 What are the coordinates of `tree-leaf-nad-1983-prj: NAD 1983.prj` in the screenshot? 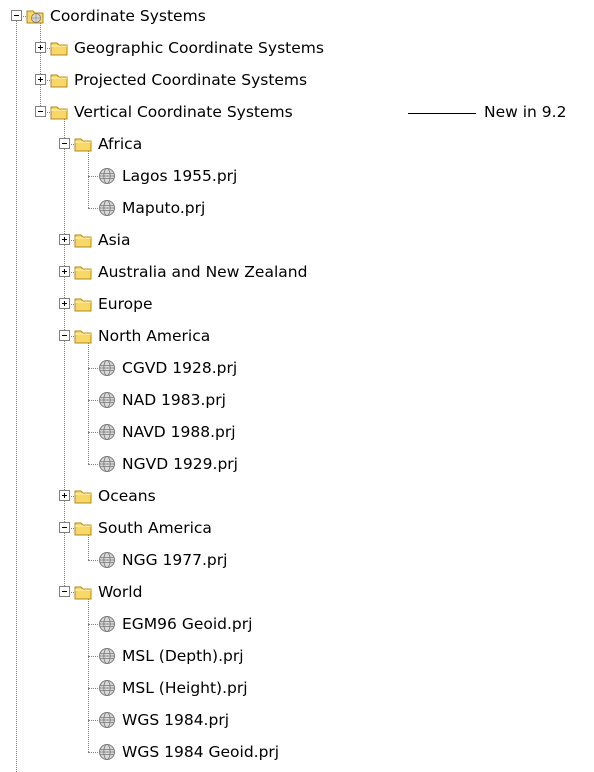 It's located at (297, 400).